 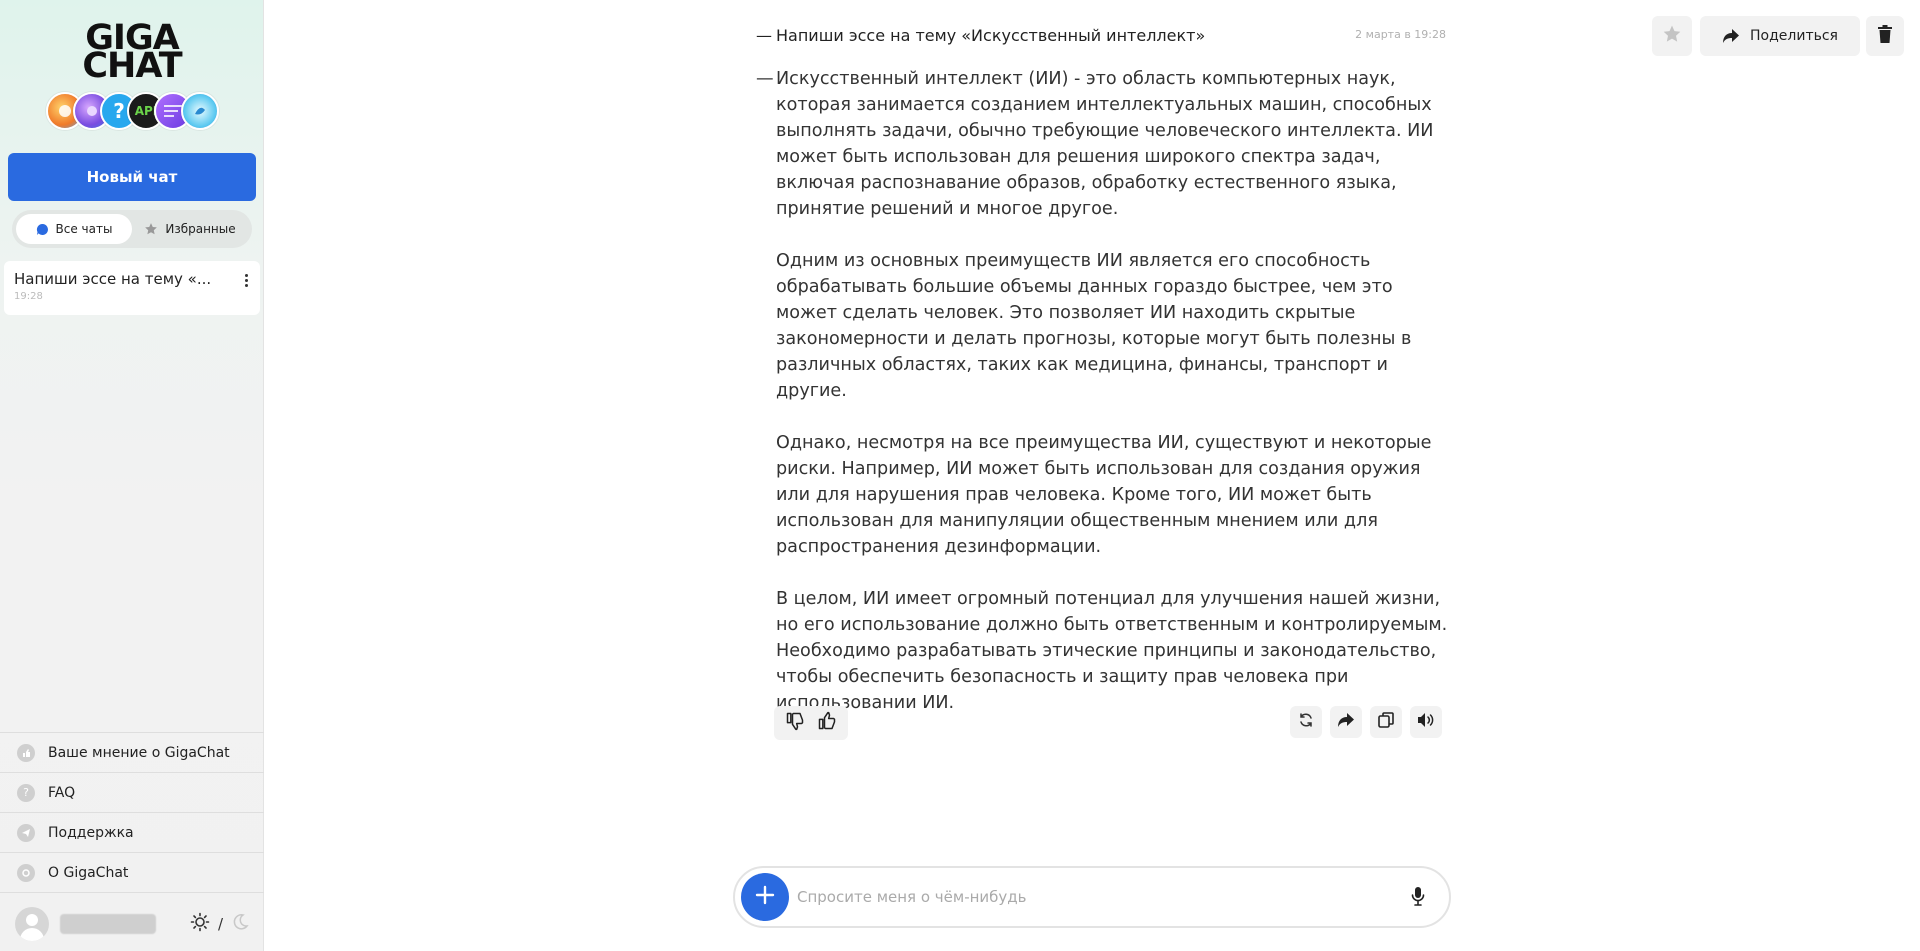 I want to click on sidebar-link-support-label: Поддержка, so click(x=91, y=832).